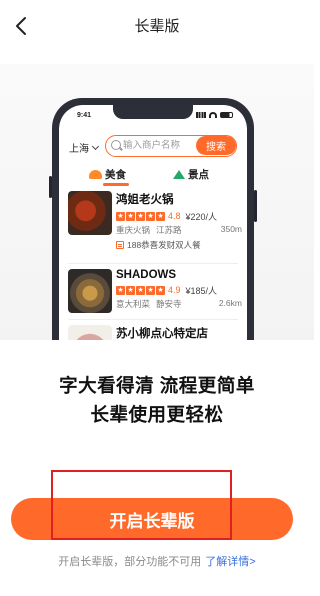 This screenshot has height=596, width=320. I want to click on chevron-right-icon: >, so click(252, 562).